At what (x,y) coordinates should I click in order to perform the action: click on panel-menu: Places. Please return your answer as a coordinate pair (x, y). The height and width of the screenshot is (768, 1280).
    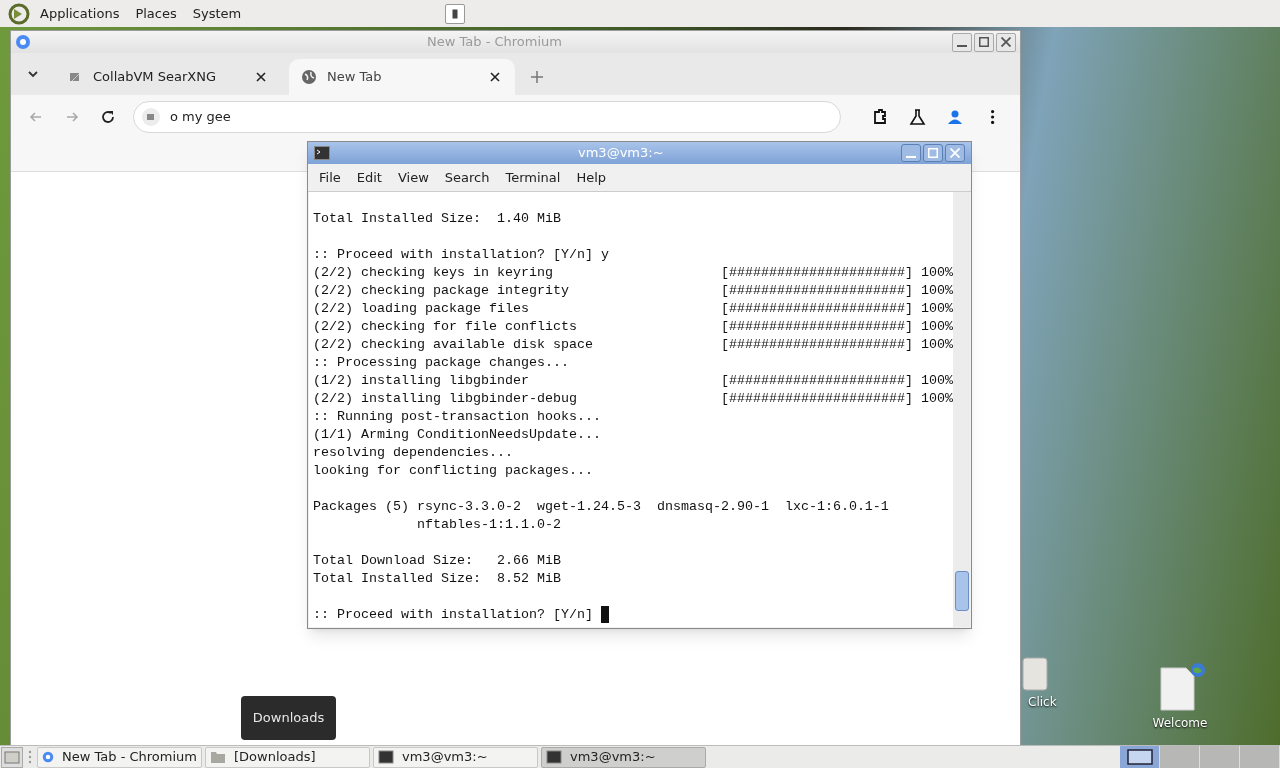
    Looking at the image, I should click on (156, 13).